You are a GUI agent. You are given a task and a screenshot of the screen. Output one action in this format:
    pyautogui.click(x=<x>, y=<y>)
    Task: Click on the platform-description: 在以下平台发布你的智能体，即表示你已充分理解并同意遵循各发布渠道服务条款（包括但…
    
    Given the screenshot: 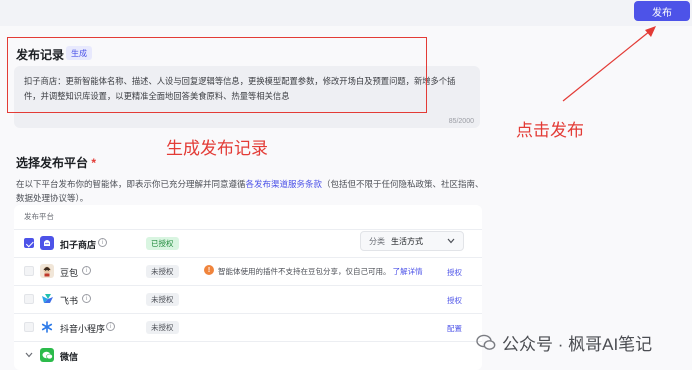 What is the action you would take?
    pyautogui.click(x=251, y=191)
    